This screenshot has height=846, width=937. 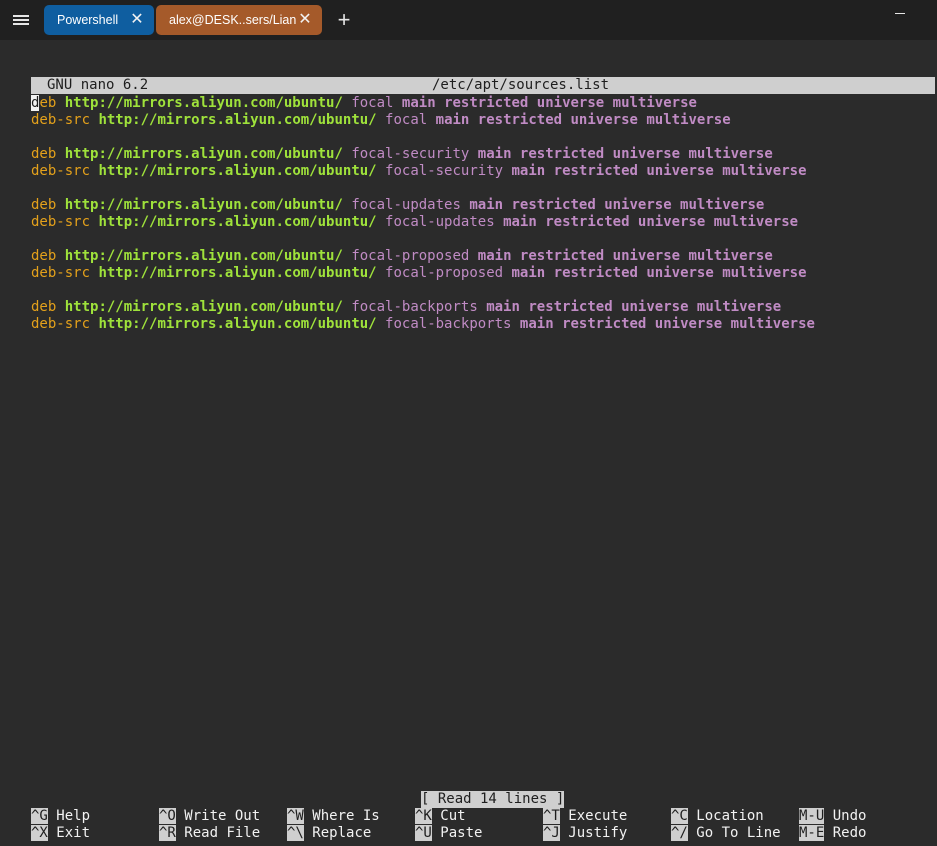 I want to click on shortcut-item: ^K Cut, so click(x=440, y=816).